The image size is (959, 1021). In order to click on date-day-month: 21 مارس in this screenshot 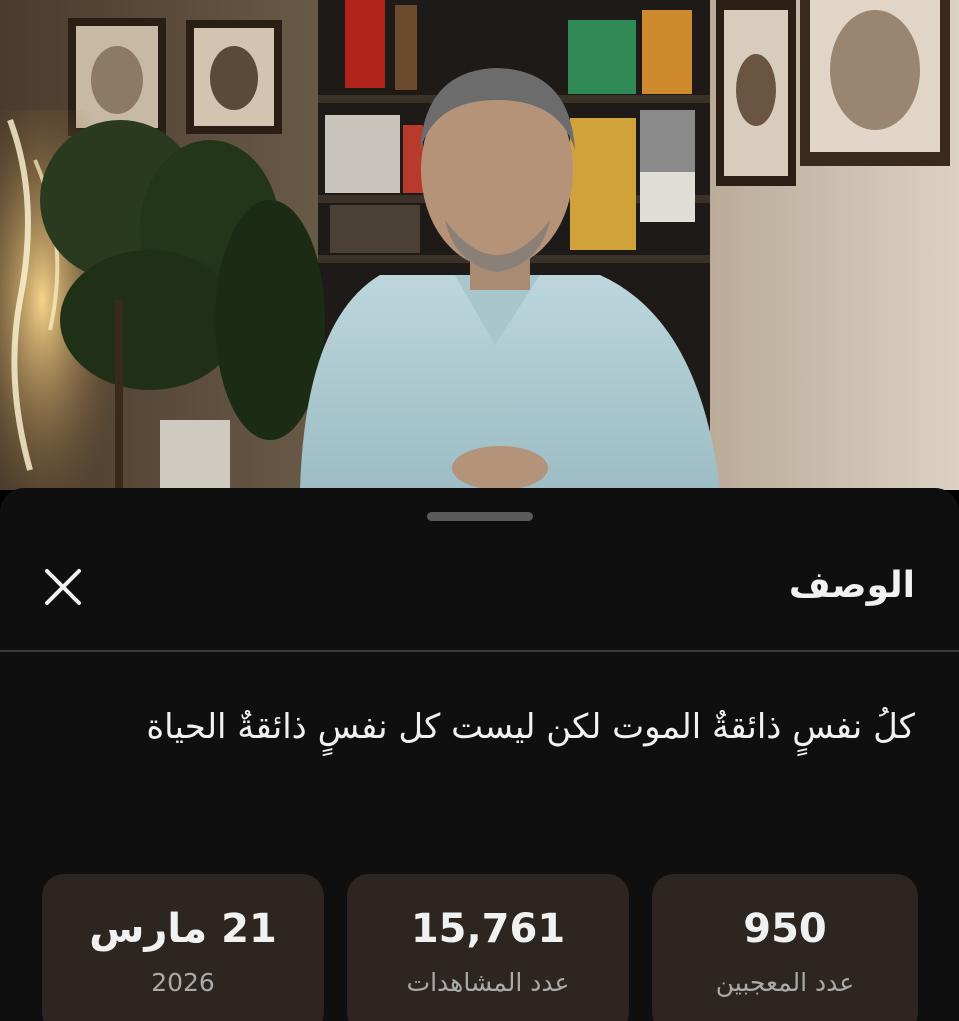, I will do `click(183, 929)`.